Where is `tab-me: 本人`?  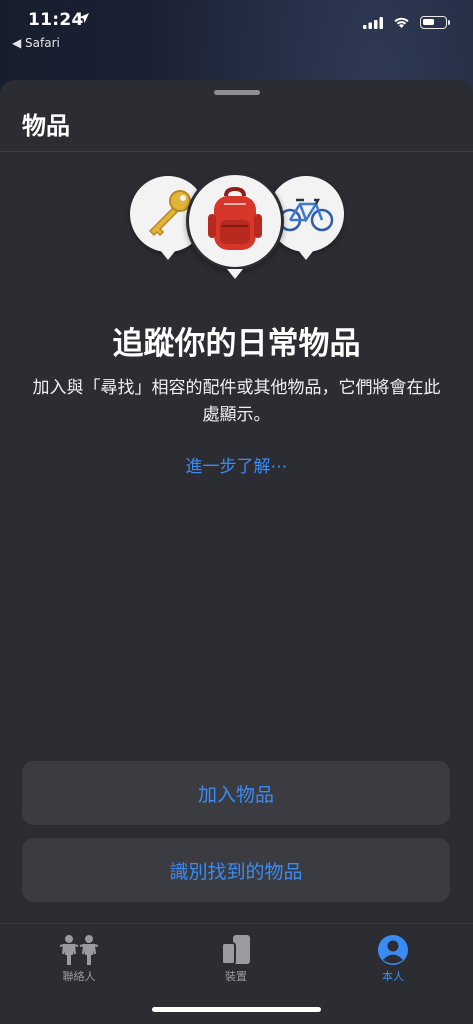 tab-me: 本人 is located at coordinates (393, 958).